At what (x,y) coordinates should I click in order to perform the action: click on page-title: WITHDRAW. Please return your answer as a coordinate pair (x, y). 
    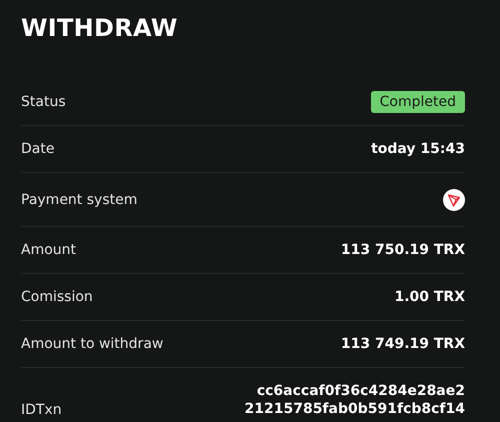
    Looking at the image, I should click on (100, 28).